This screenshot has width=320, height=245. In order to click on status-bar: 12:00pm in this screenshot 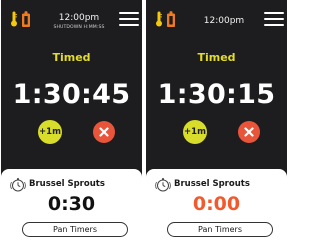, I will do `click(216, 19)`.